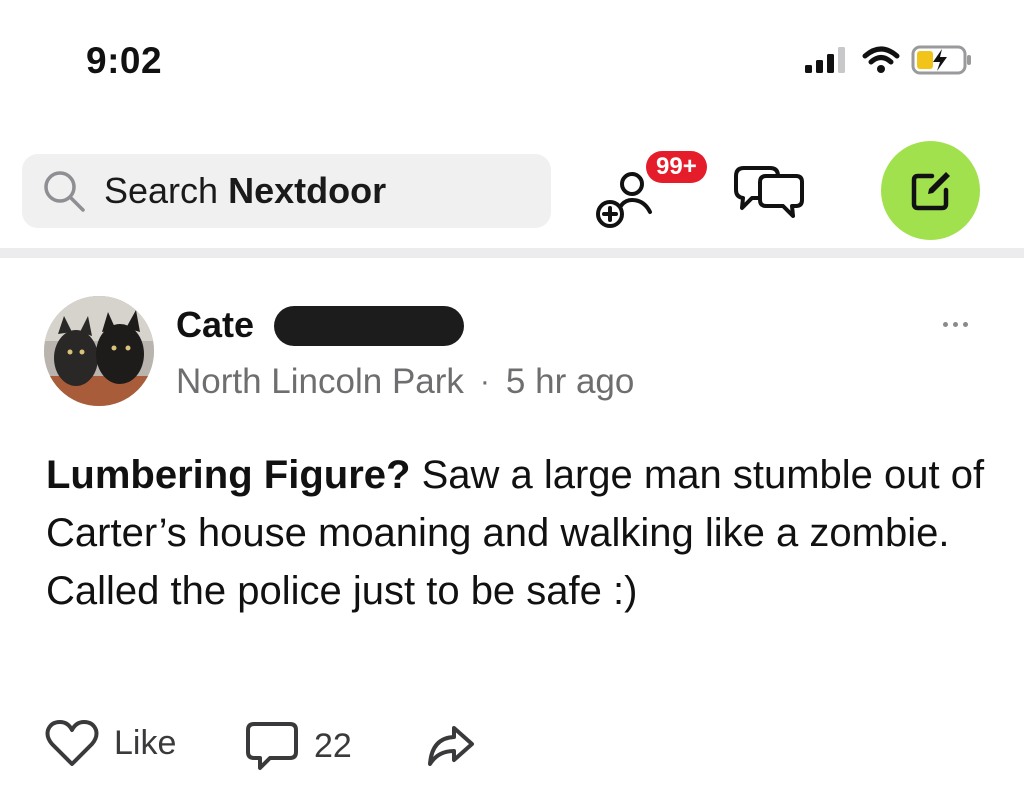 Image resolution: width=1024 pixels, height=794 pixels. What do you see at coordinates (72, 743) in the screenshot?
I see `heart-icon` at bounding box center [72, 743].